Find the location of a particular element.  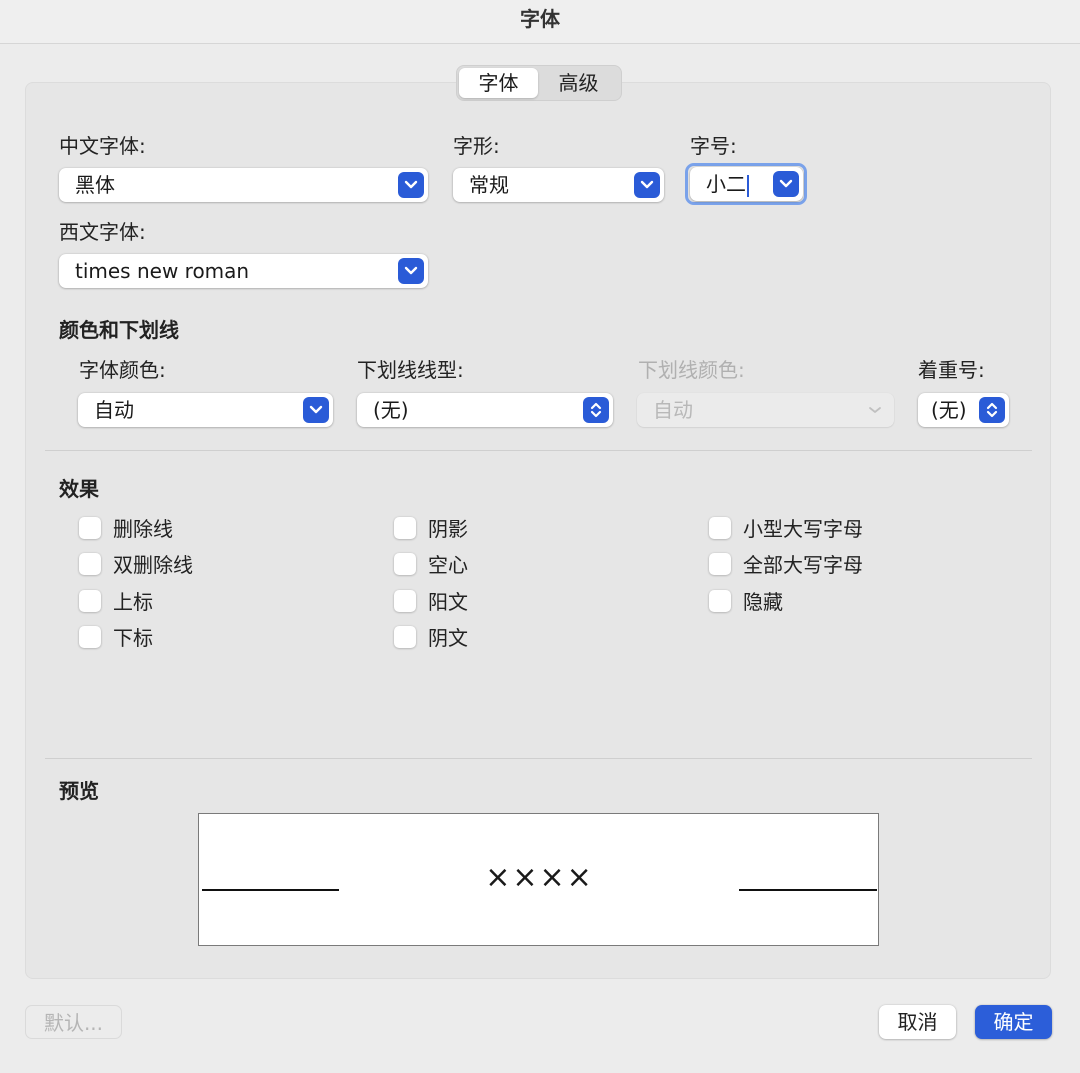

checkbox-label: 空心 is located at coordinates (448, 565).